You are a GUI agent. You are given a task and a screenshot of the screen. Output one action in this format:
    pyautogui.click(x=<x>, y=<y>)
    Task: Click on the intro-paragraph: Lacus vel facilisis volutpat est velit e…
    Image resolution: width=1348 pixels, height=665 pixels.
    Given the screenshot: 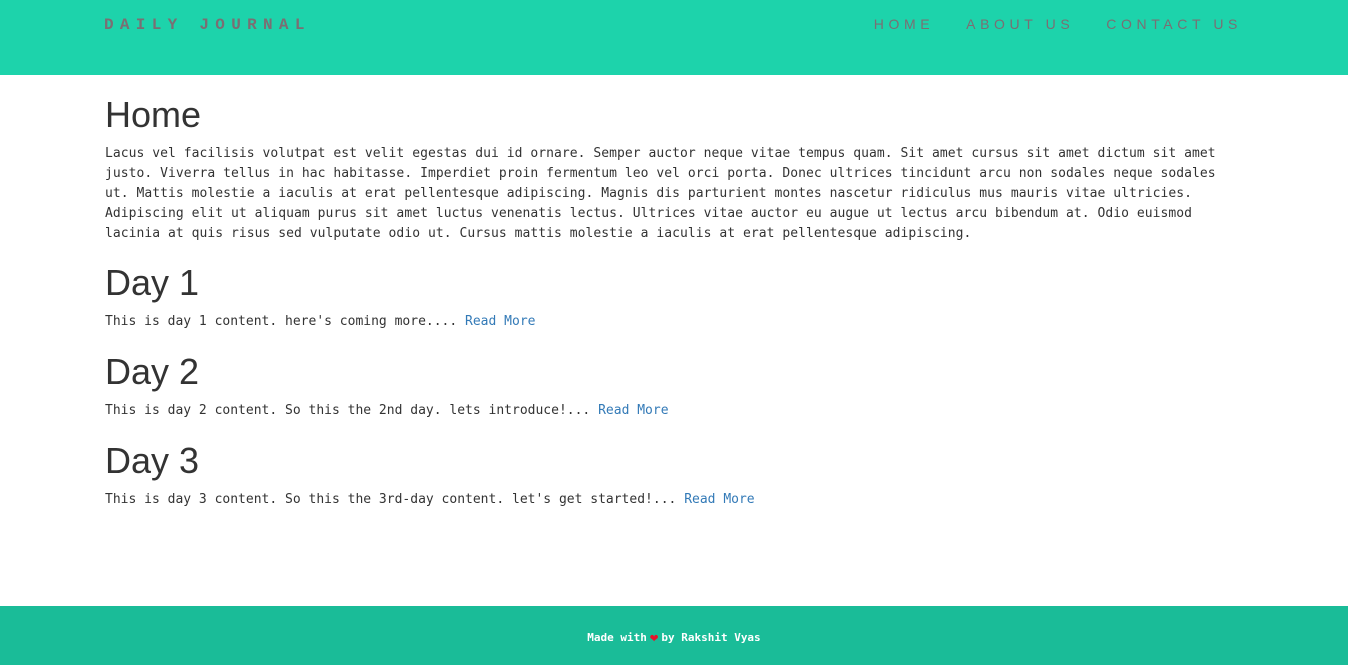 What is the action you would take?
    pyautogui.click(x=660, y=193)
    